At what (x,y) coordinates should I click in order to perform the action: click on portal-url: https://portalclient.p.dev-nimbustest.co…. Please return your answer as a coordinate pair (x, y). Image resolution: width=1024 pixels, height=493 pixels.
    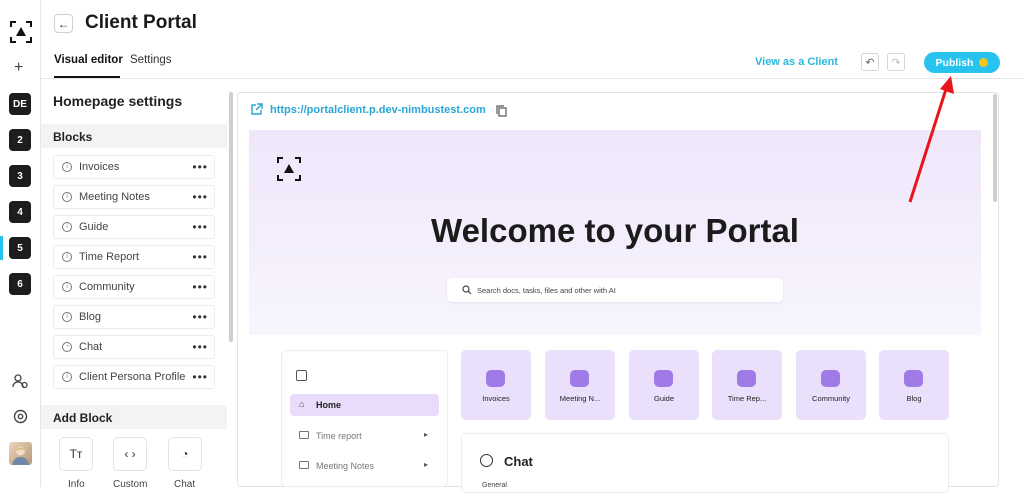
    Looking at the image, I should click on (378, 110).